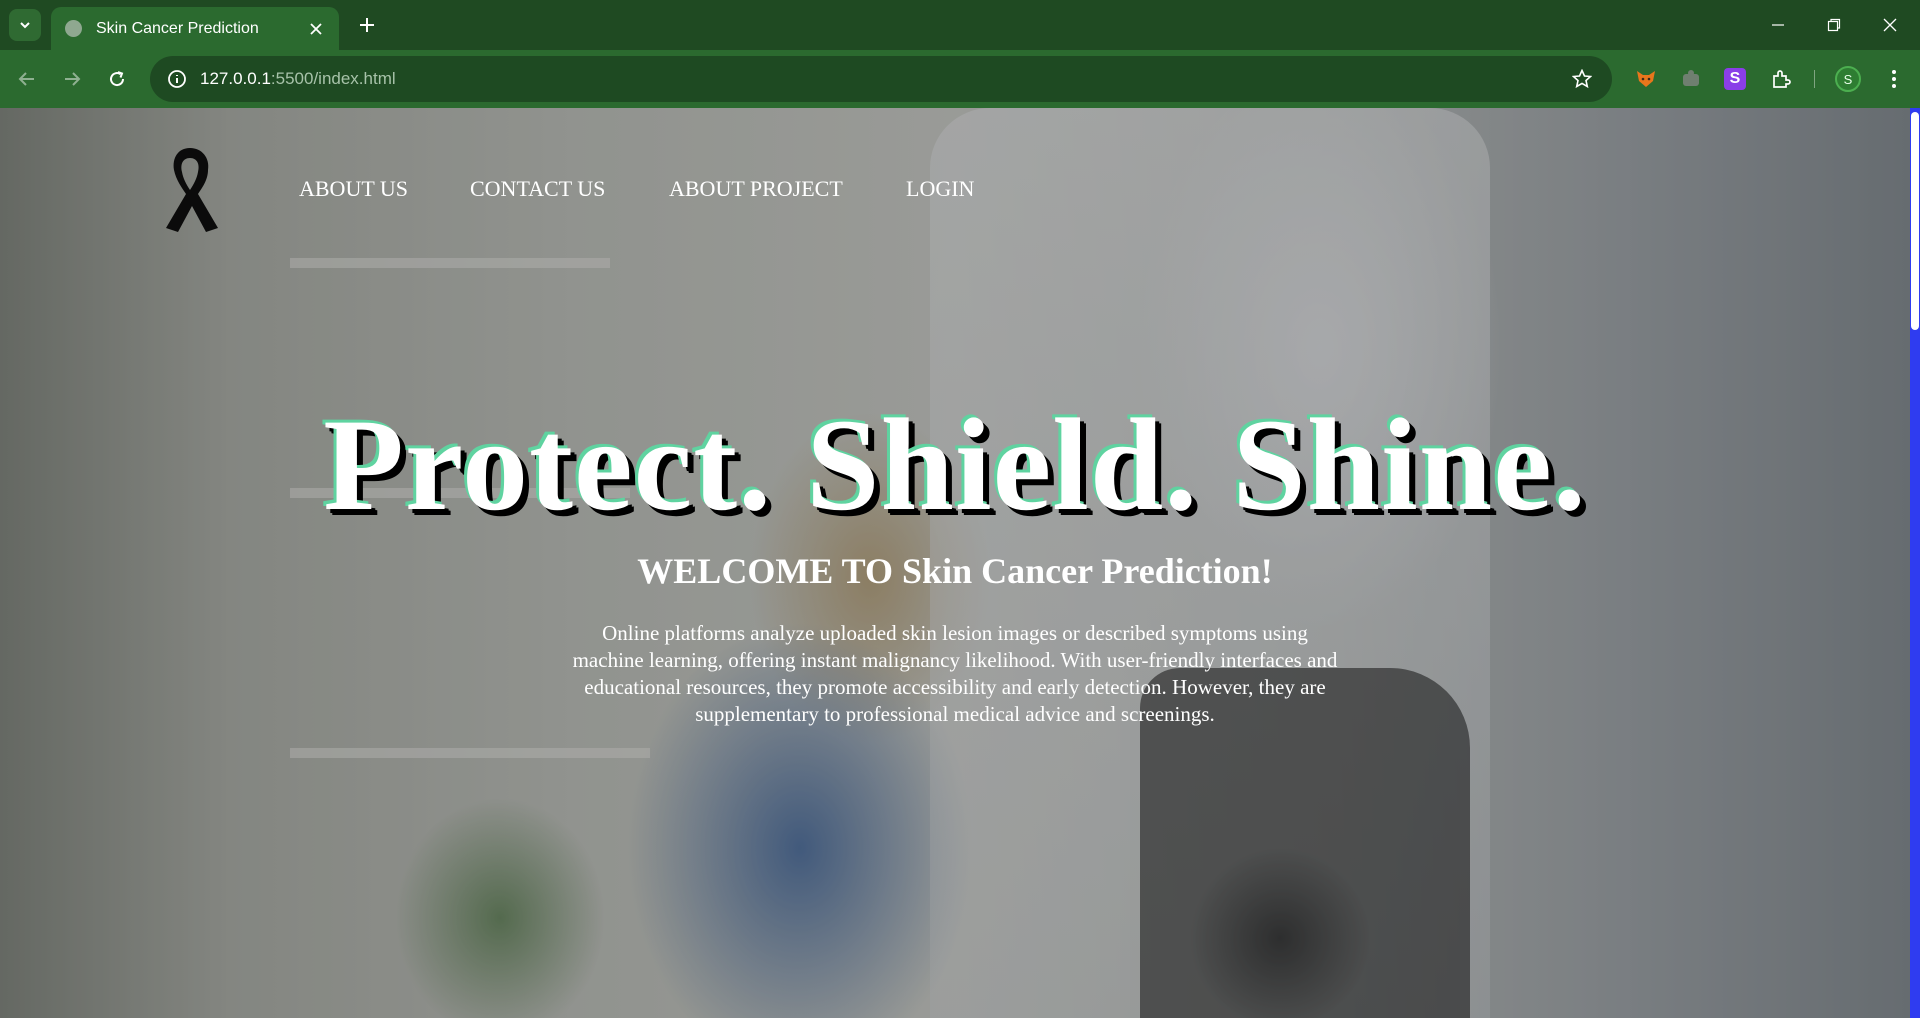  Describe the element at coordinates (1814, 79) in the screenshot. I see `toolbar-divider` at that location.